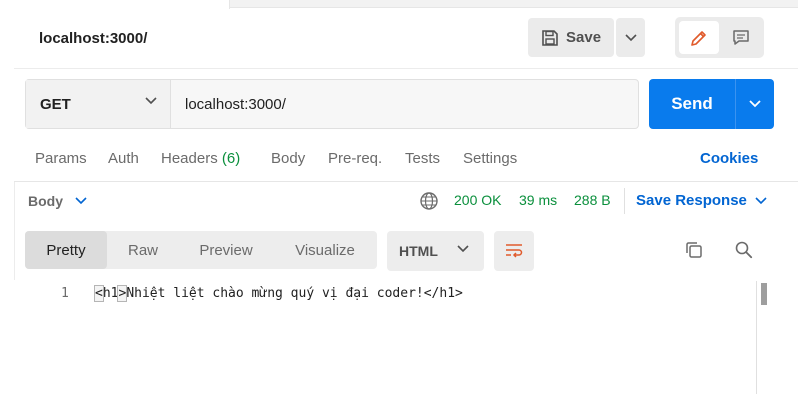 The height and width of the screenshot is (394, 798). I want to click on url-bar: GET localhost:3000/, so click(332, 104).